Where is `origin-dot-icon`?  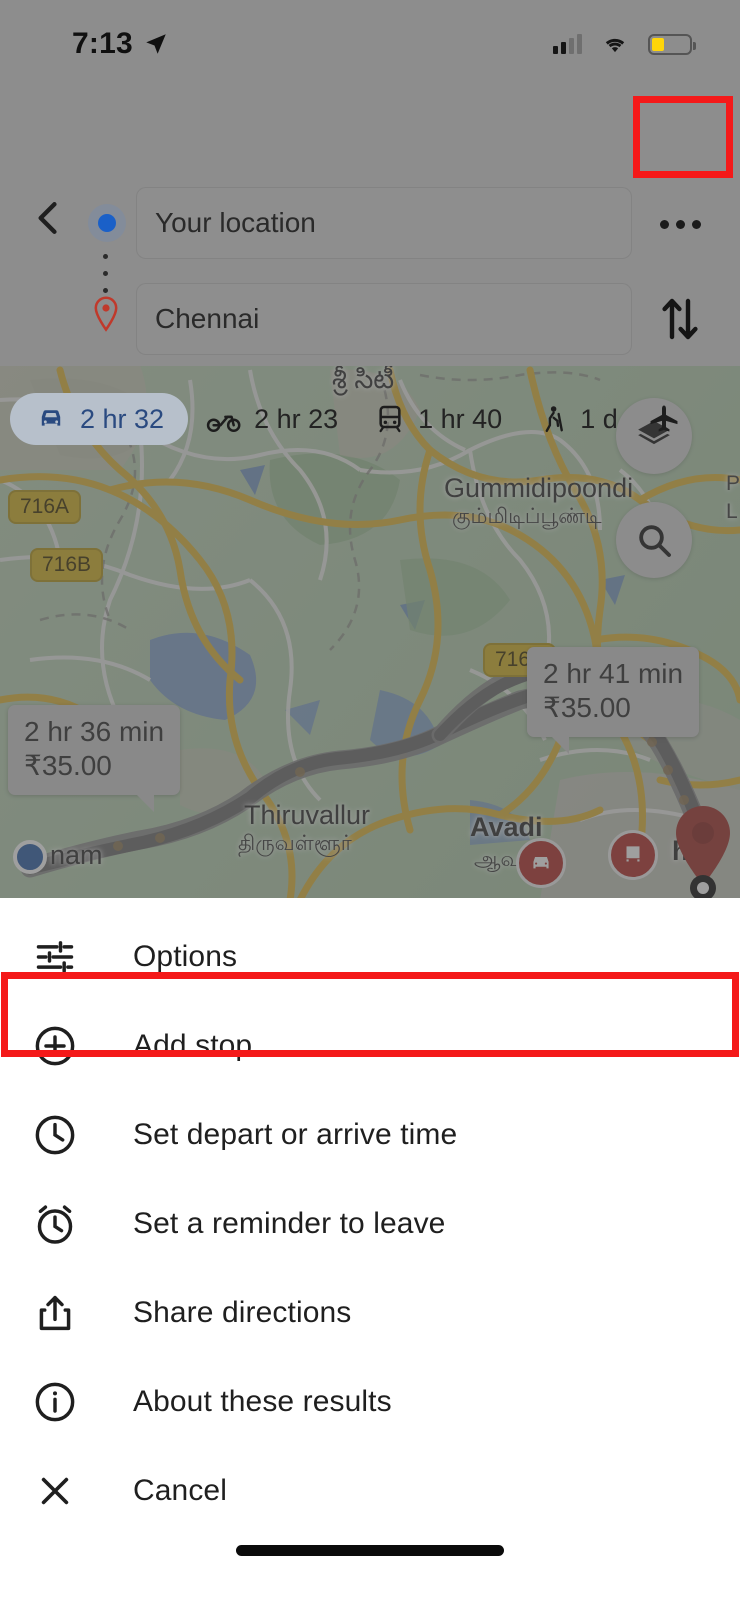 origin-dot-icon is located at coordinates (107, 223).